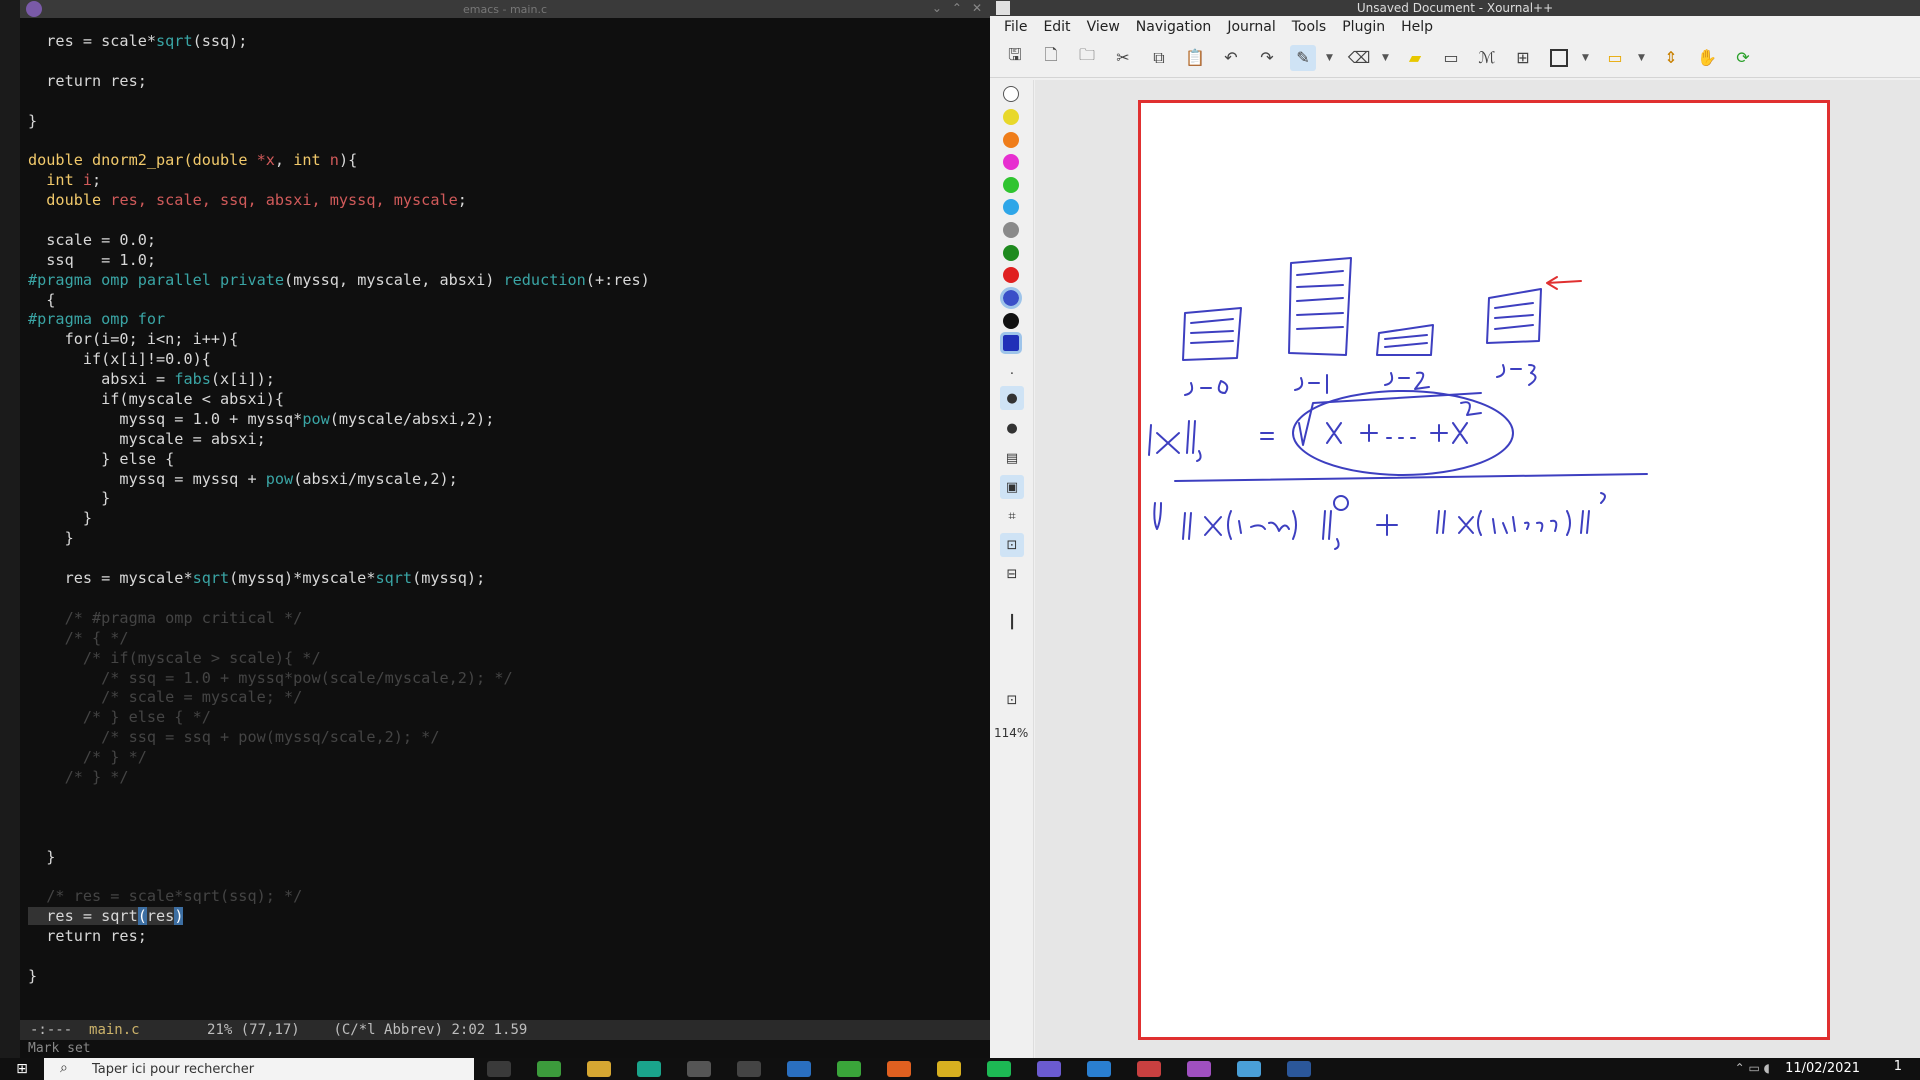  I want to click on code-line: #pragma omp for, so click(509, 320).